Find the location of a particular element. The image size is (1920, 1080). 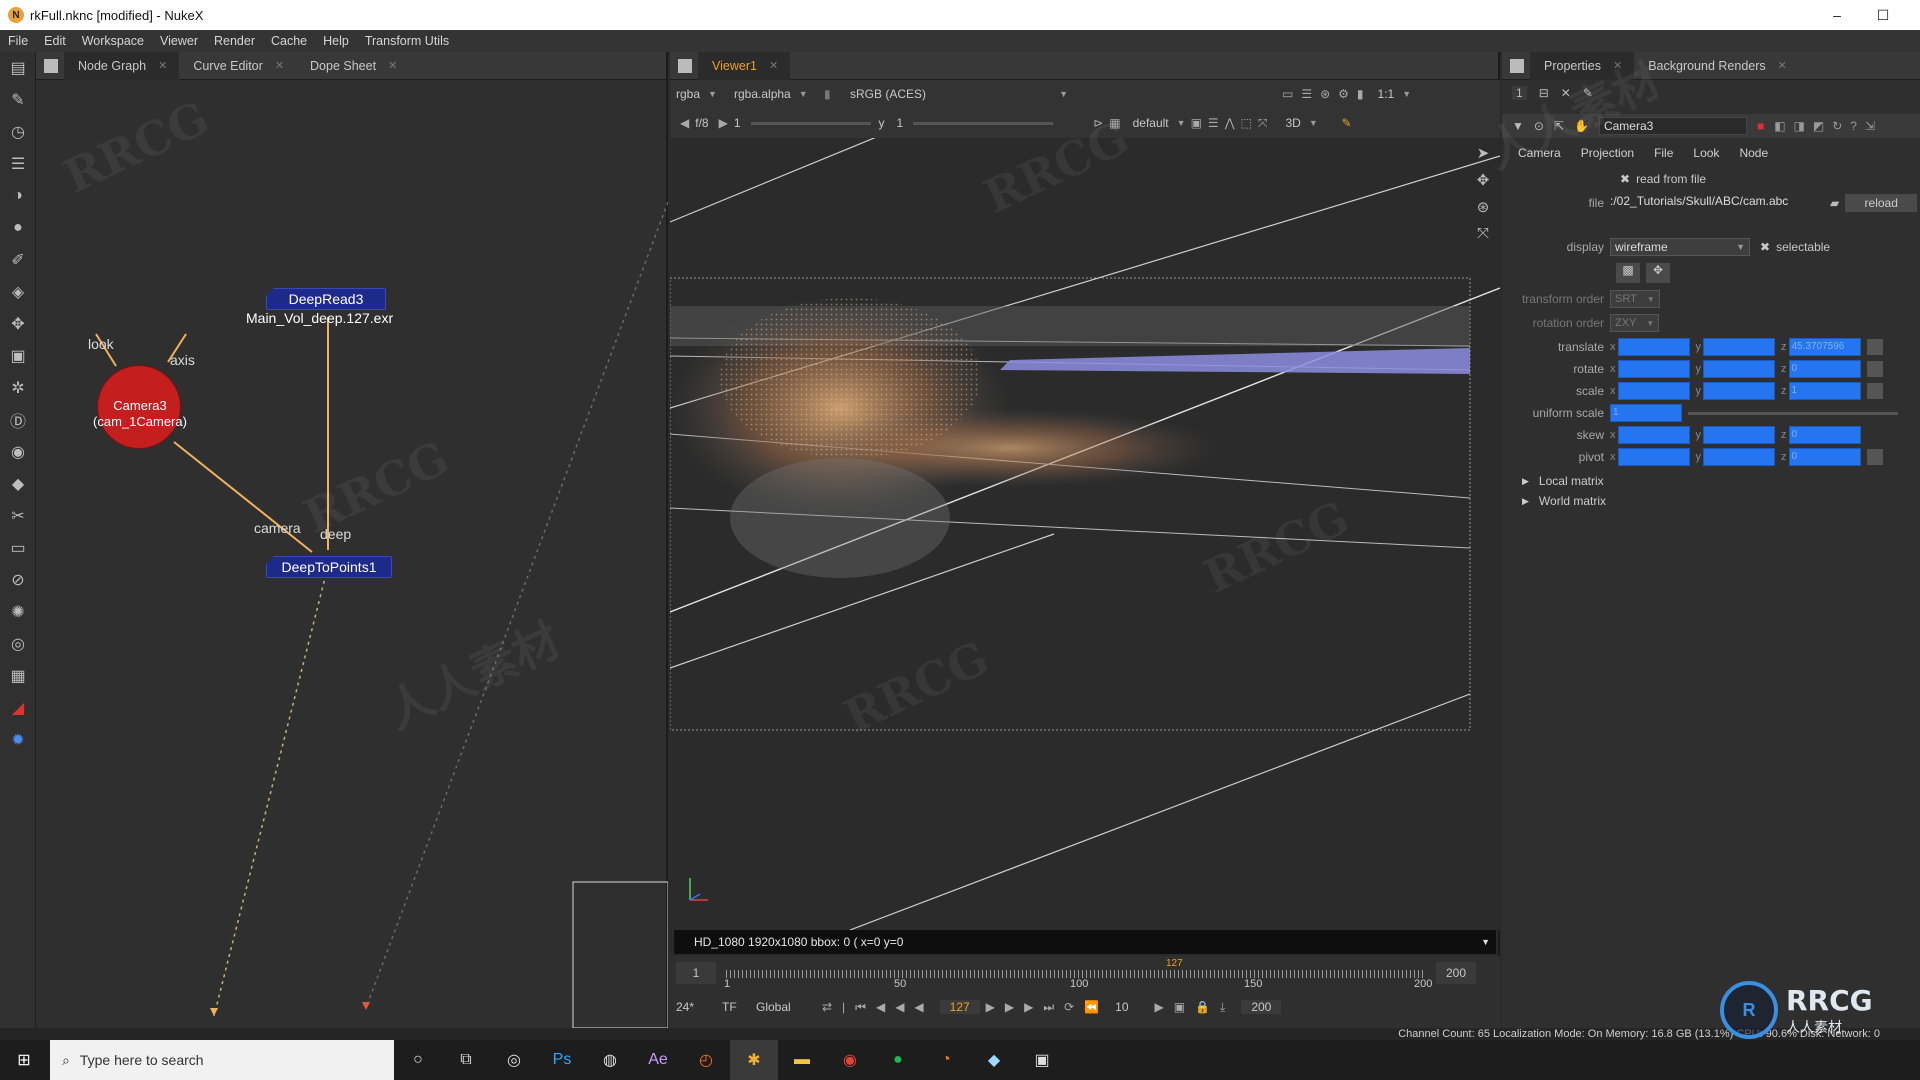

channels-dropdown: rgba ▼ is located at coordinates (699, 94).